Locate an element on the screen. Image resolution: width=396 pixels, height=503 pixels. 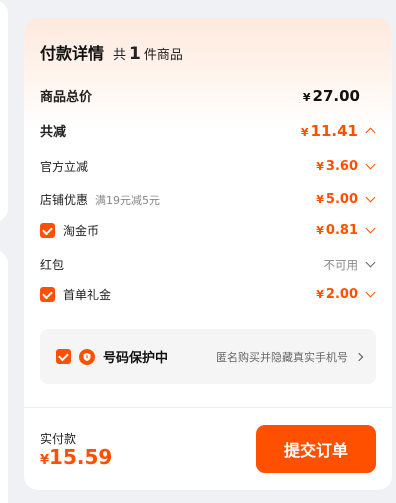
protection-title: 号码保护中 is located at coordinates (136, 358).